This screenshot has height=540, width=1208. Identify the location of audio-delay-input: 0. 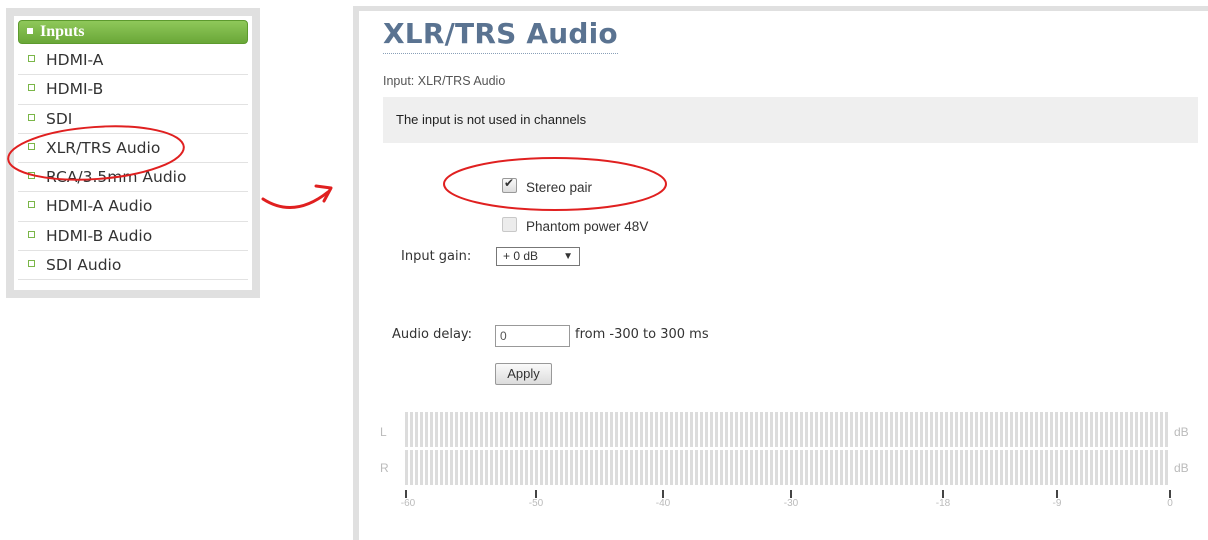
(532, 336).